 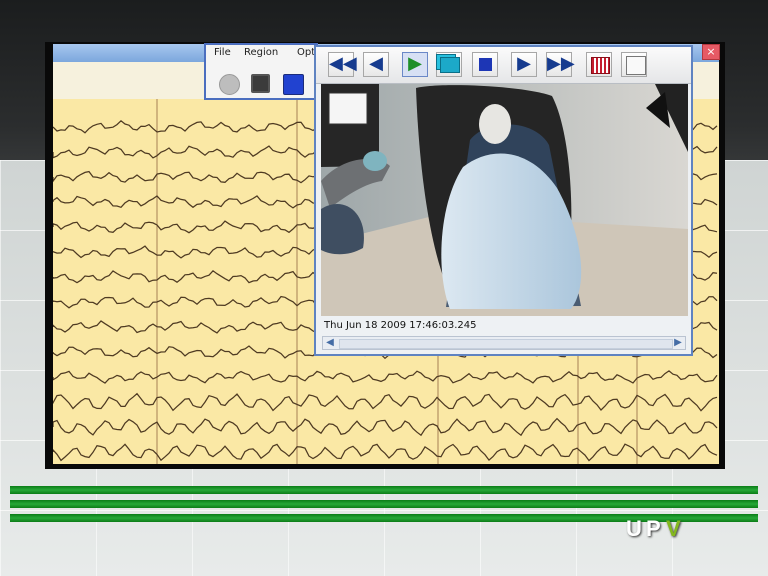 I want to click on stop-icon, so click(x=485, y=64).